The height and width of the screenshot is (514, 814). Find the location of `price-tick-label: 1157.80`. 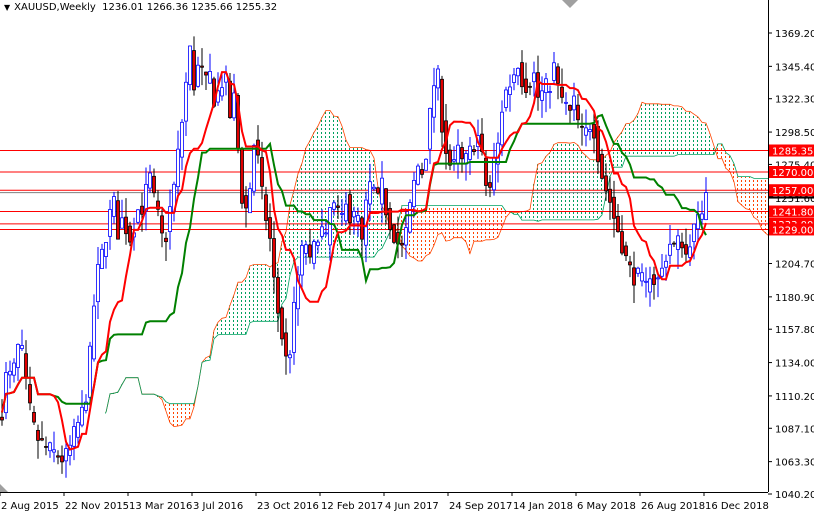

price-tick-label: 1157.80 is located at coordinates (794, 330).